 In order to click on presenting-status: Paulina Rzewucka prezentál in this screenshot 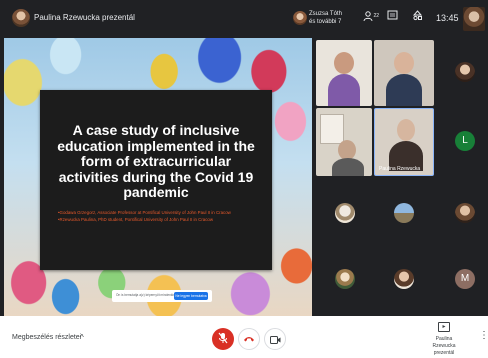, I will do `click(444, 346)`.